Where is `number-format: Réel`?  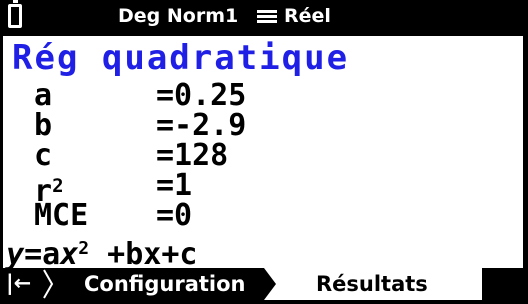
number-format: Réel is located at coordinates (307, 16).